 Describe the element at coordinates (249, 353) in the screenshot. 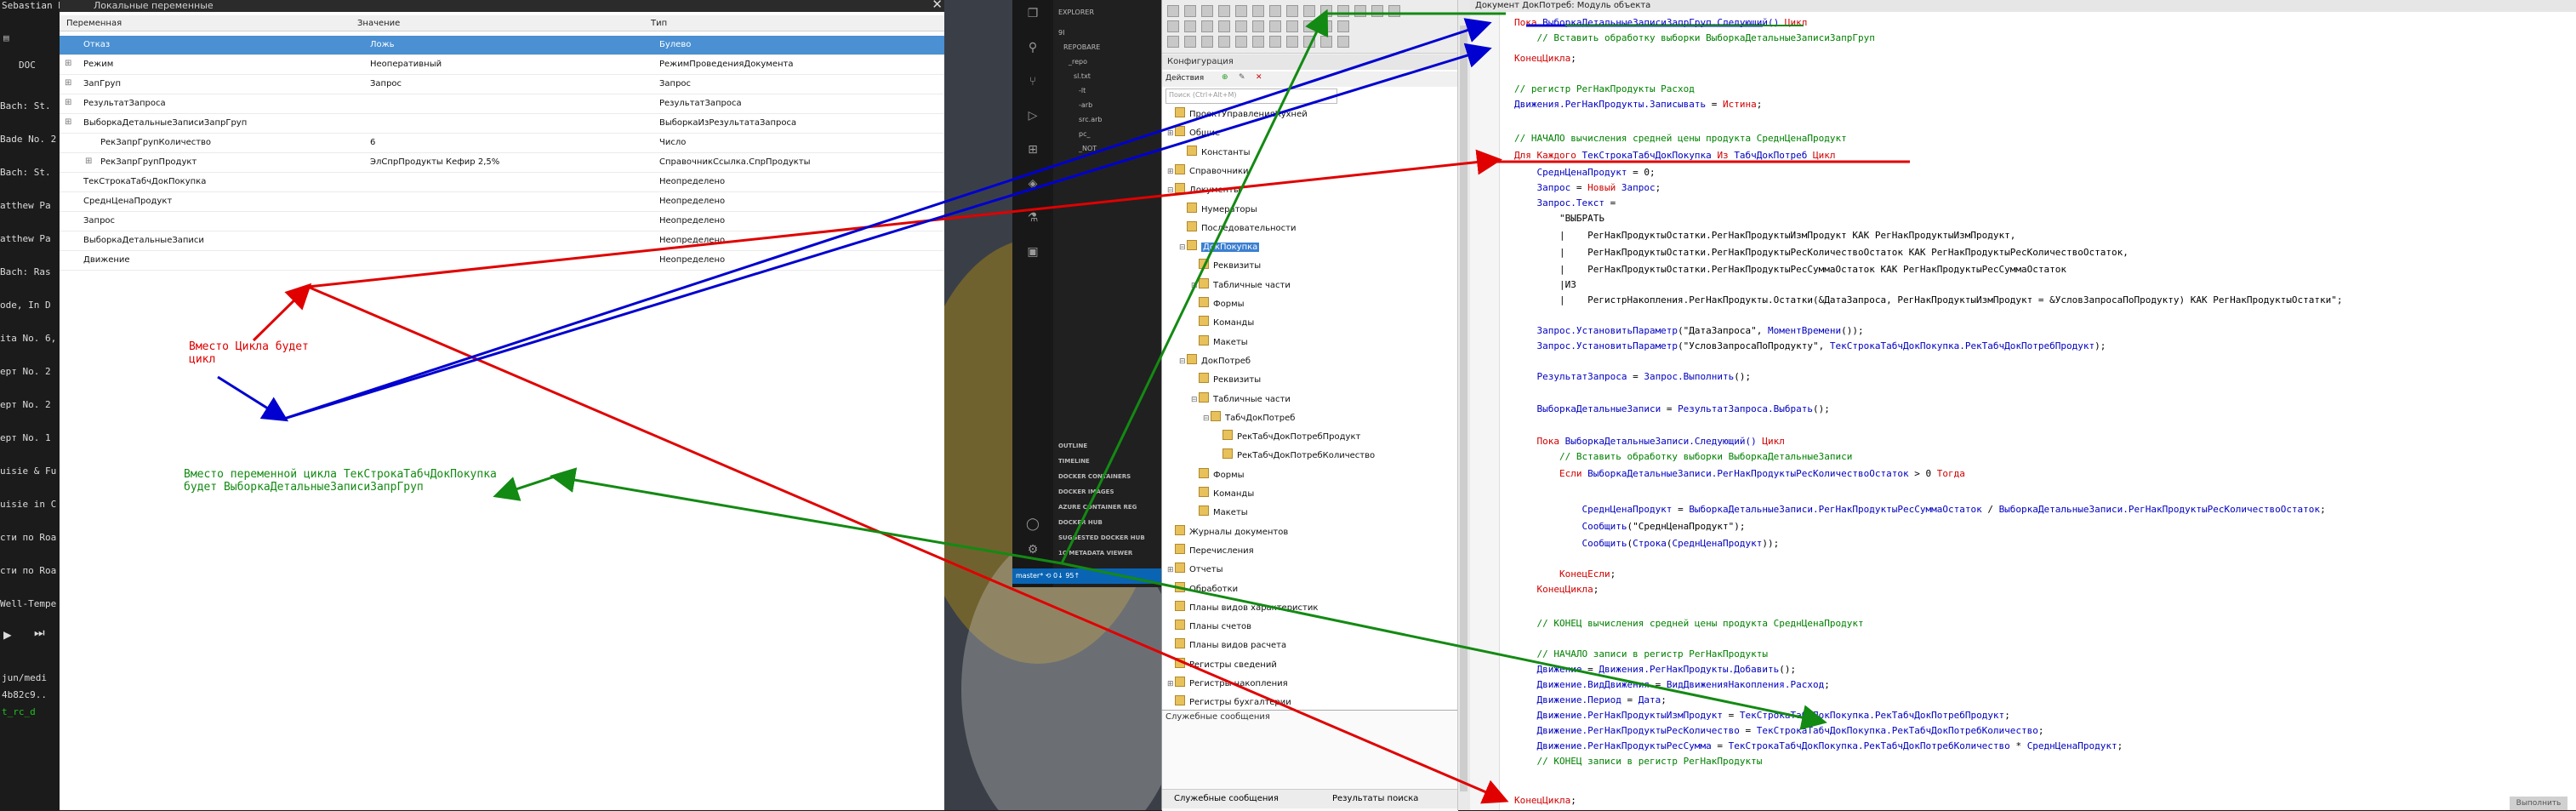

I see `red-annotation: Вместо Цикла будет цикл` at that location.